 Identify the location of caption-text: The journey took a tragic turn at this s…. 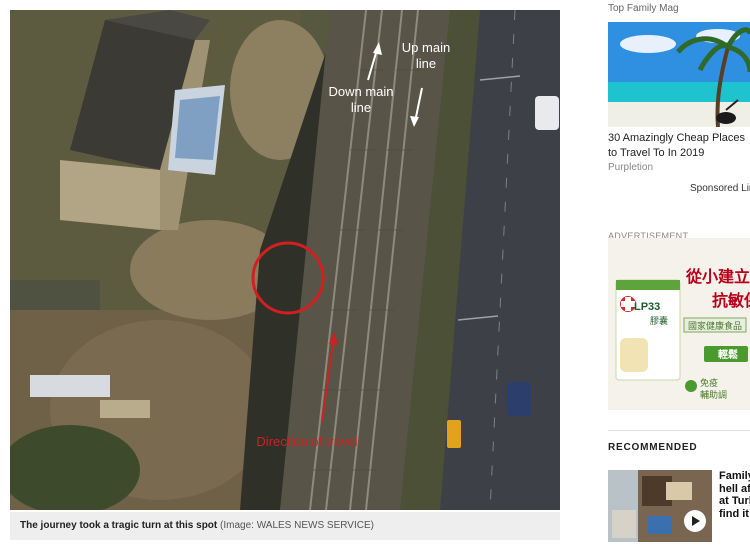
(119, 525).